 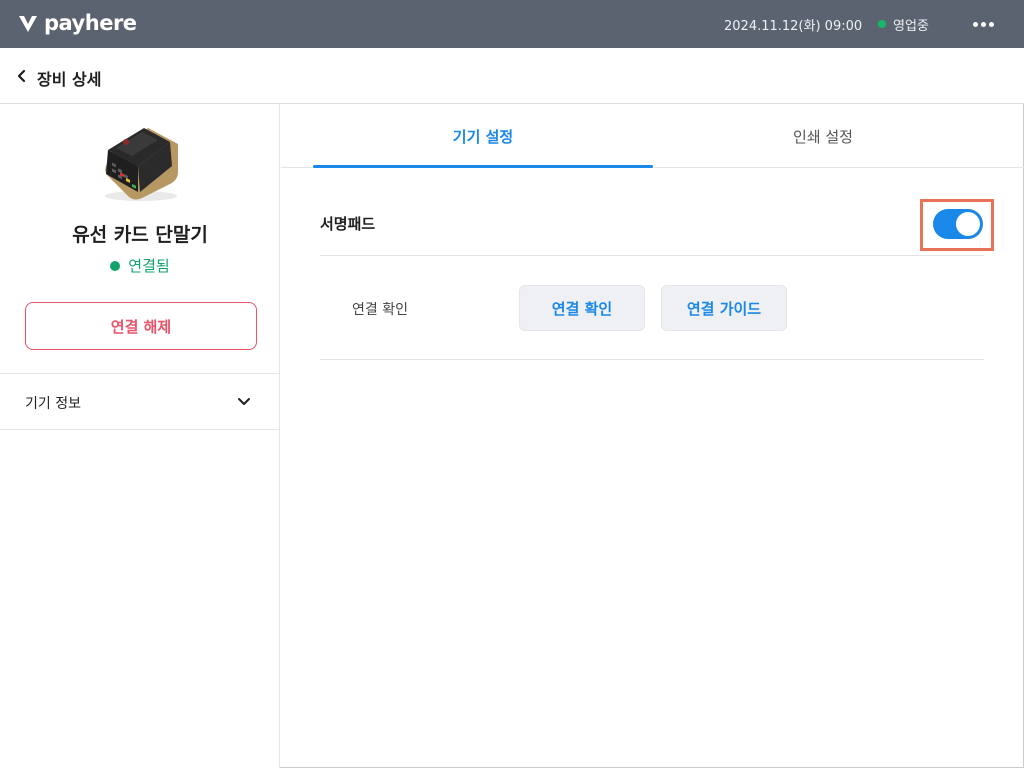 I want to click on settings-tabs: 기기 설정 인쇄 설정, so click(x=652, y=136).